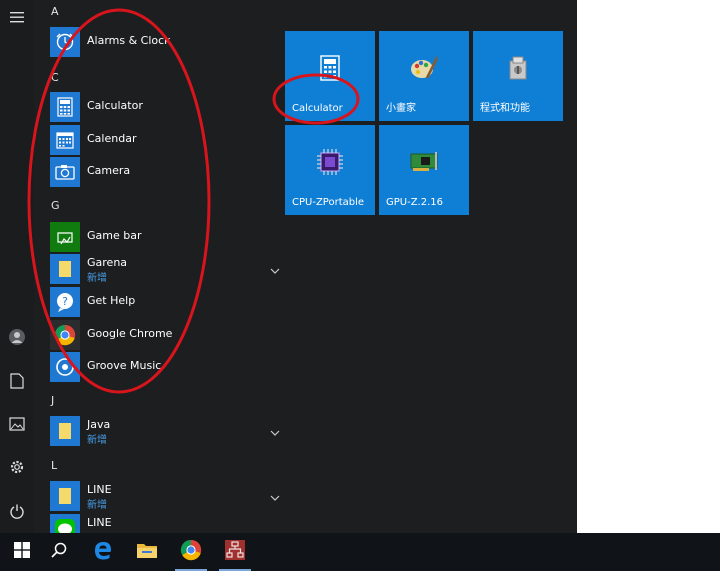 The height and width of the screenshot is (571, 720). Describe the element at coordinates (317, 108) in the screenshot. I see `tile-label: Calculator` at that location.